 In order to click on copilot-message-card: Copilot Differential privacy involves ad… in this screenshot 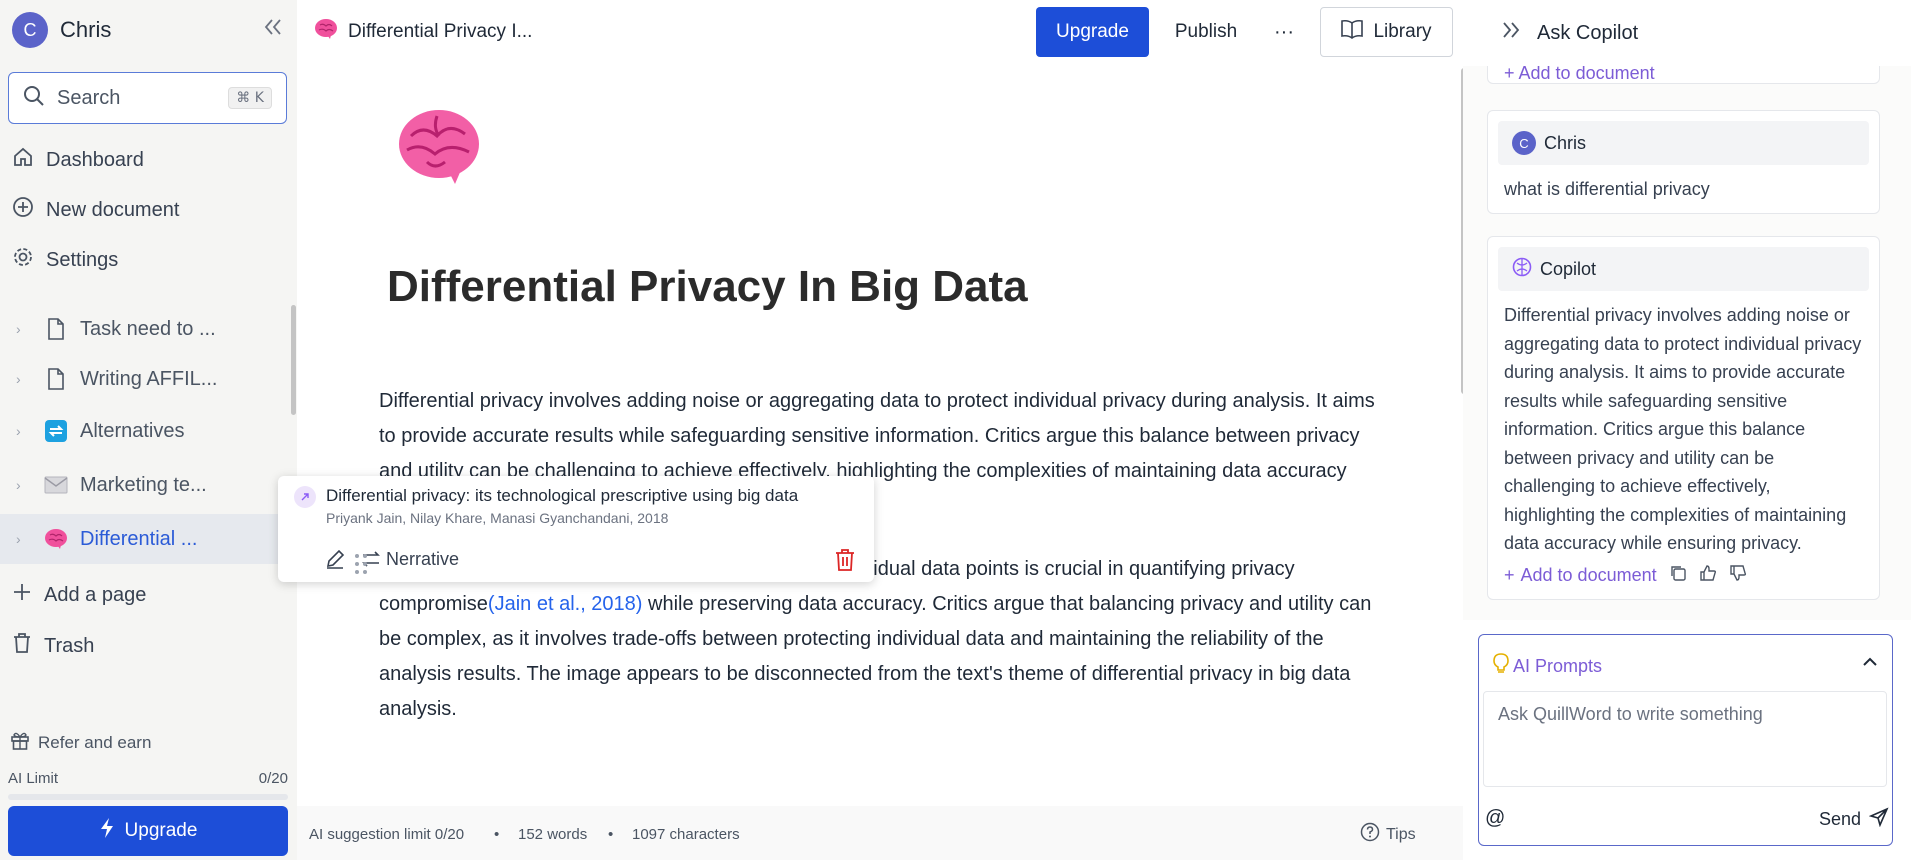, I will do `click(1683, 418)`.